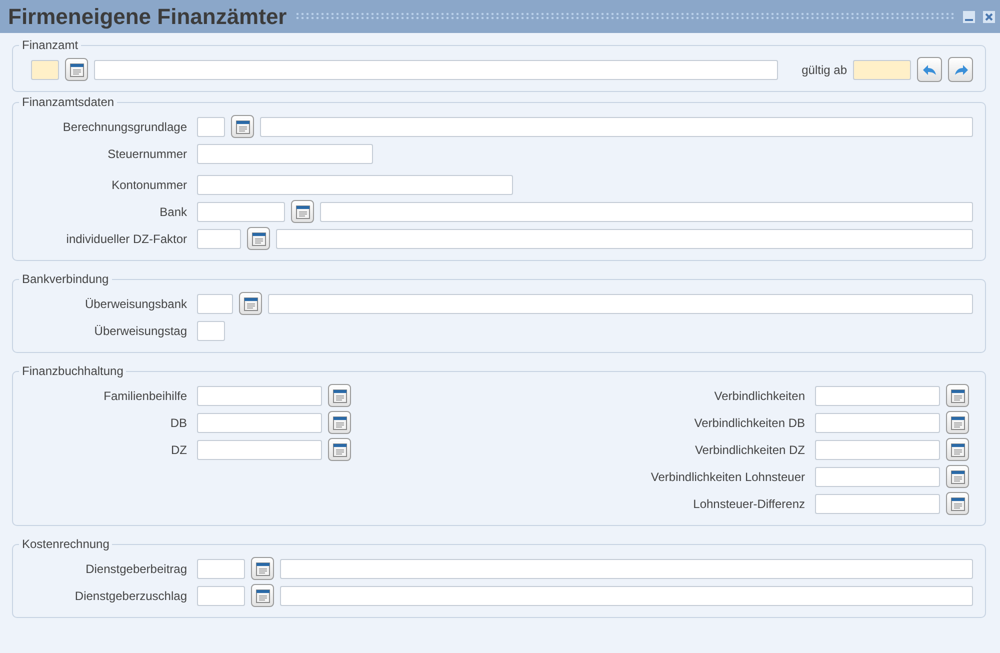 The height and width of the screenshot is (653, 1000). I want to click on field-label: Kontonummer, so click(149, 185).